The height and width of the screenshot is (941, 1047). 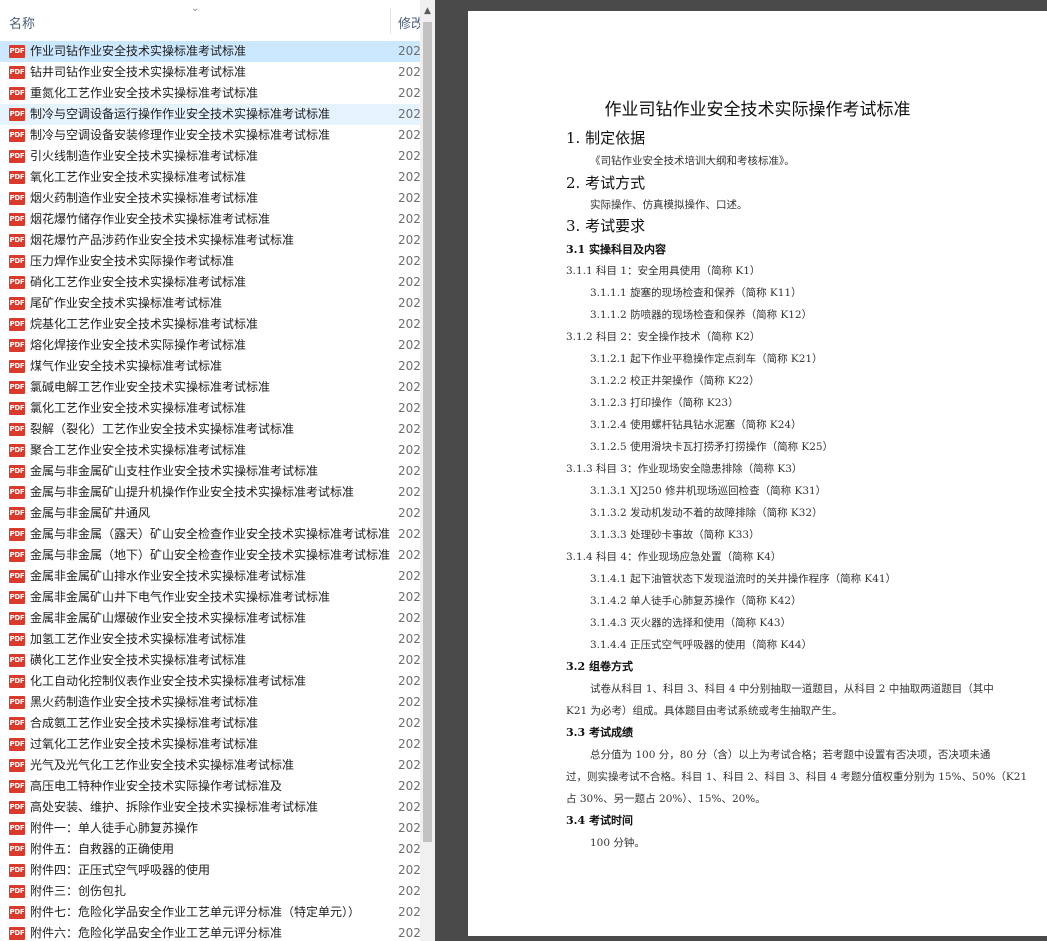 What do you see at coordinates (156, 786) in the screenshot?
I see `file-name: 高压电工特种作业安全技术实际操作考试标准及` at bounding box center [156, 786].